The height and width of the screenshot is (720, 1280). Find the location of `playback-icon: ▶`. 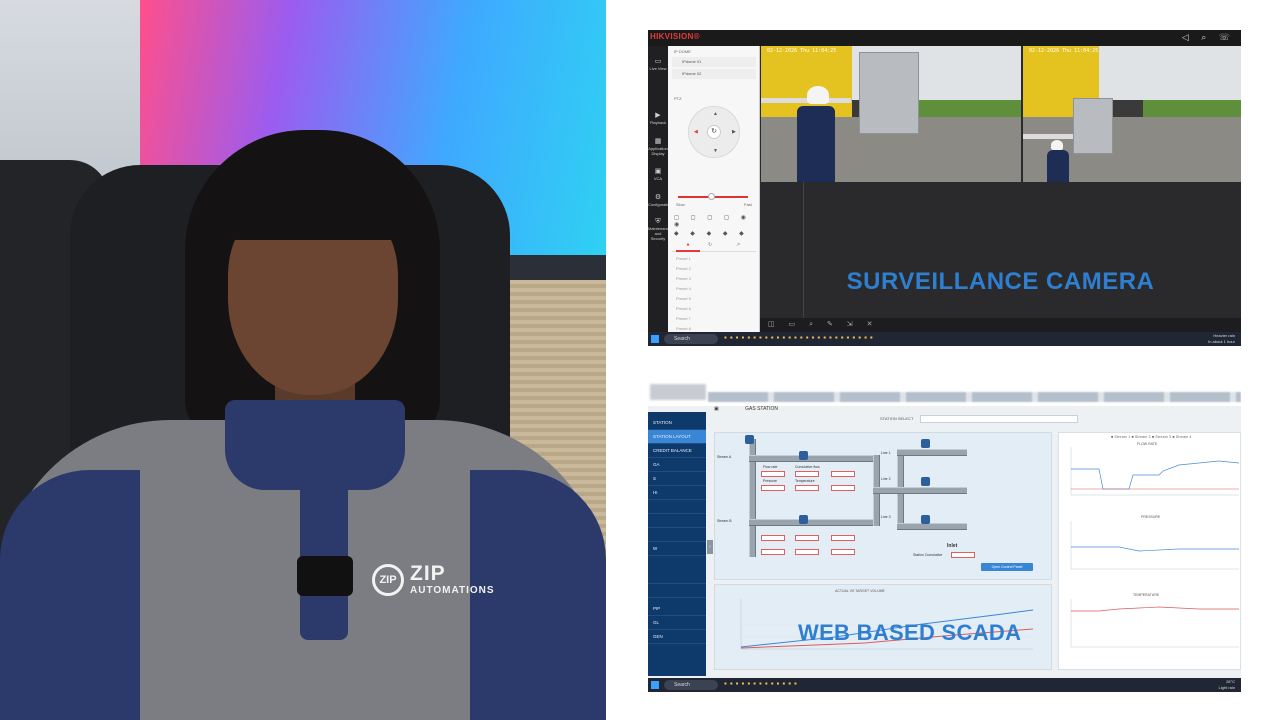

playback-icon: ▶ is located at coordinates (658, 115).